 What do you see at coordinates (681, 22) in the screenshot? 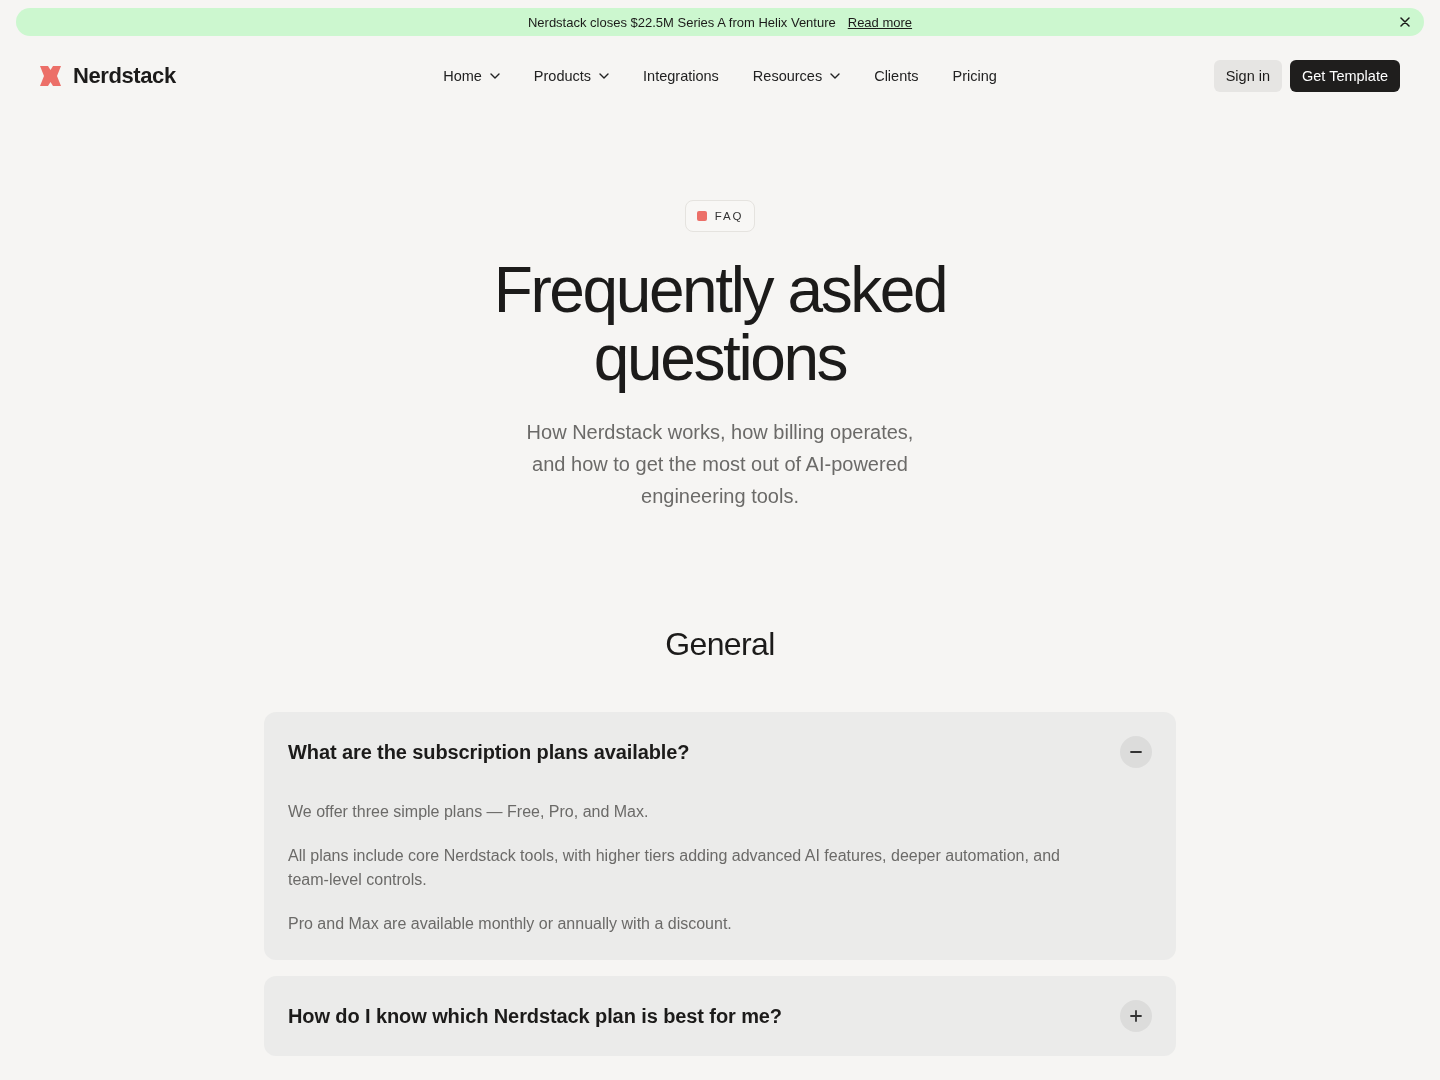
I see `announcement-text: Nerdstack closes $22.5M Series A from Helix Venture` at bounding box center [681, 22].